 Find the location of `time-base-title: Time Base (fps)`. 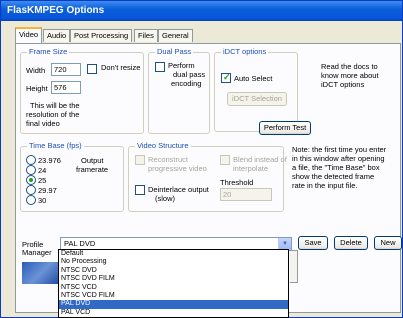

time-base-title: Time Base (fps) is located at coordinates (55, 145).